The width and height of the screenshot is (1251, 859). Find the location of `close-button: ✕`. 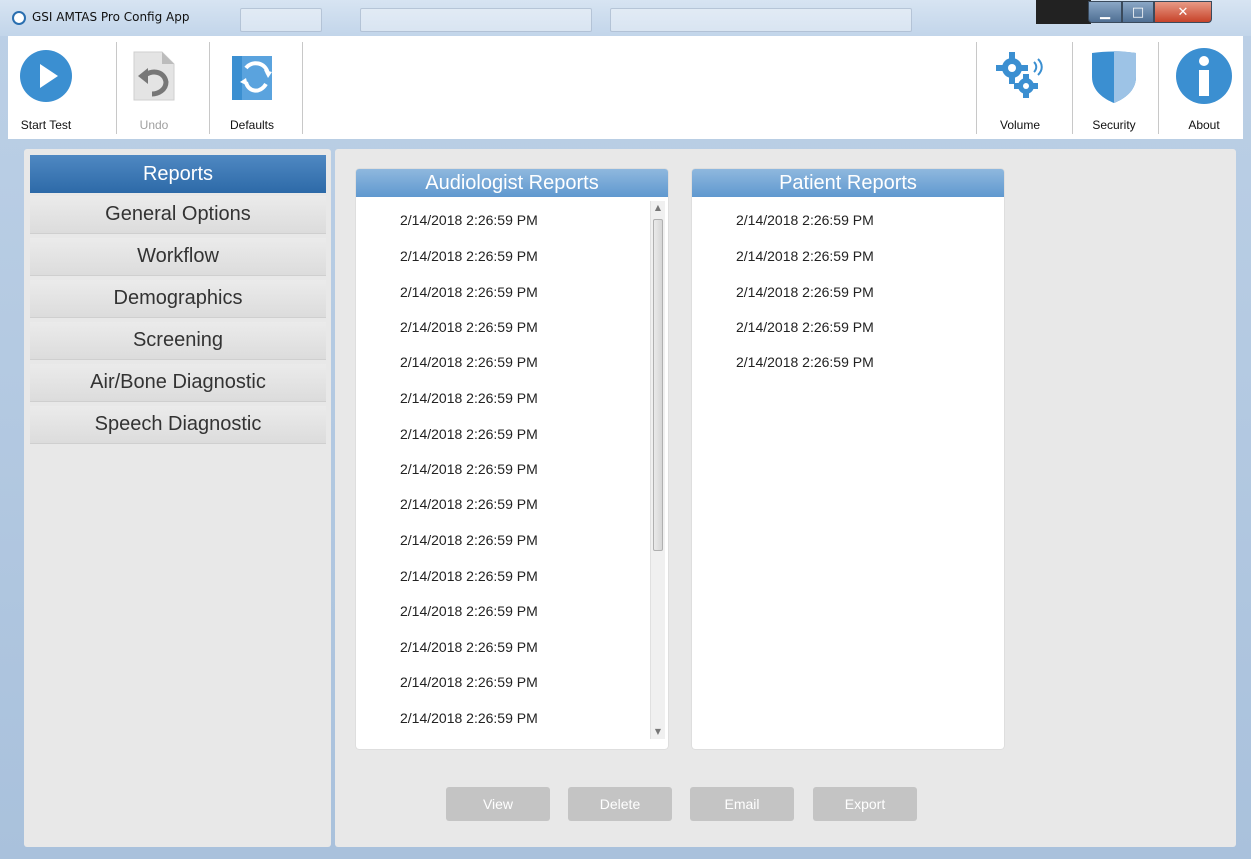

close-button: ✕ is located at coordinates (1183, 12).